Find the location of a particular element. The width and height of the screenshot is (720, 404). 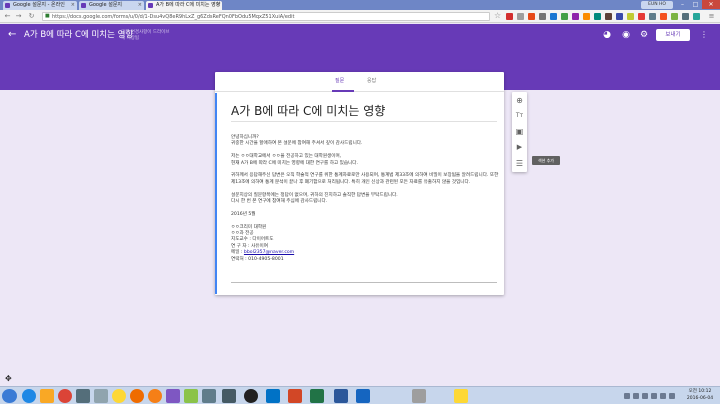

tab-responses: 응답 is located at coordinates (371, 81).